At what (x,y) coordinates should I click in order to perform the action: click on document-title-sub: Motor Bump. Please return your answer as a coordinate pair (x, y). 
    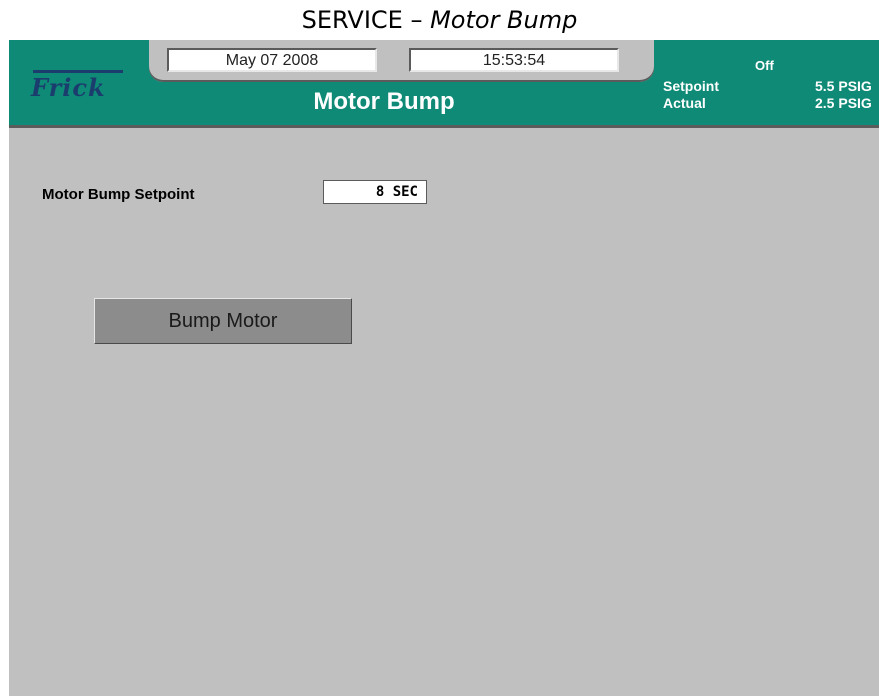
    Looking at the image, I should click on (504, 20).